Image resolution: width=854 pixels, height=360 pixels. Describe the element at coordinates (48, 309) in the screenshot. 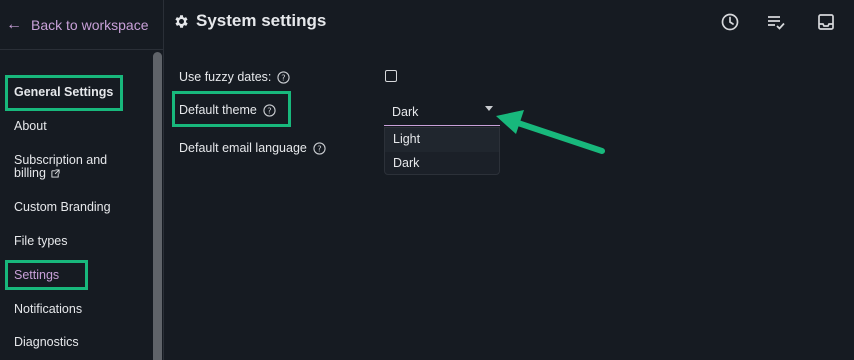

I see `sidebar-item-notifications: Notifications` at that location.